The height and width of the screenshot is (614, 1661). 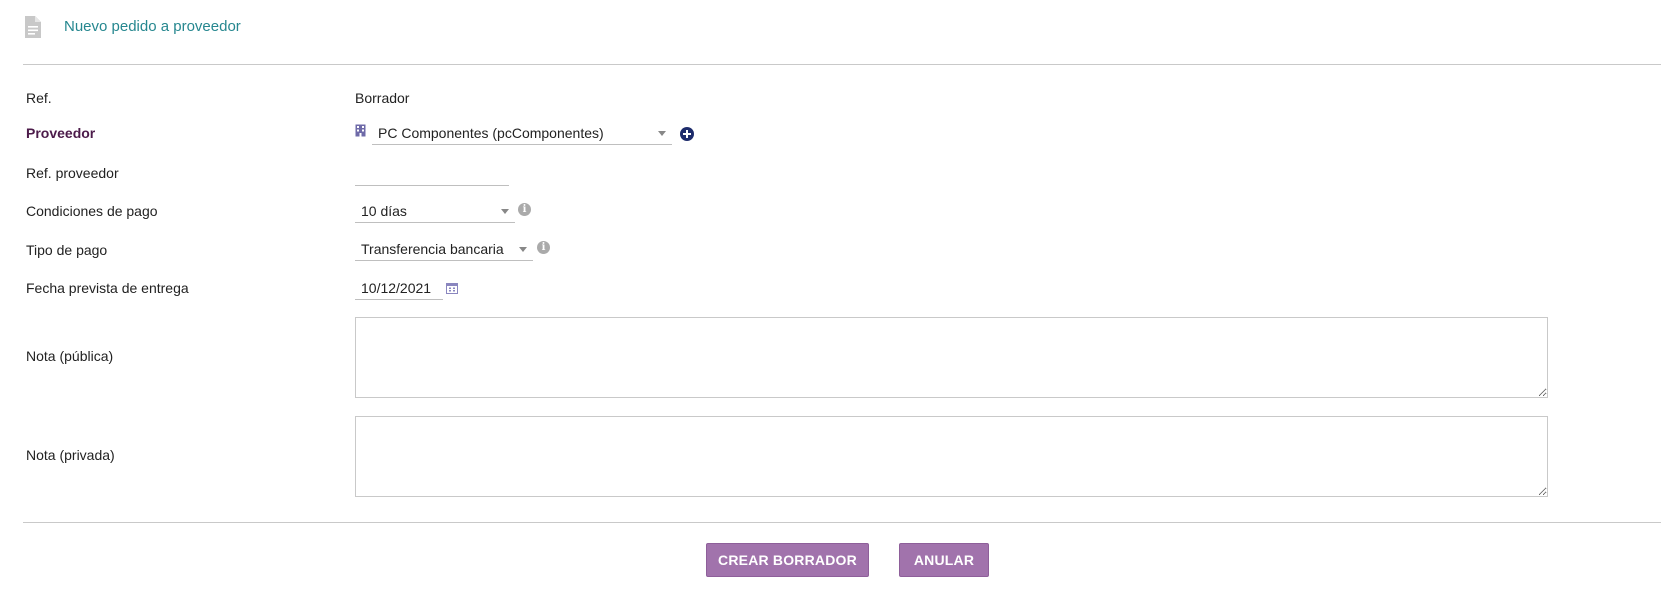 What do you see at coordinates (432, 248) in the screenshot?
I see `payment-type-selected-value: Transferencia bancaria` at bounding box center [432, 248].